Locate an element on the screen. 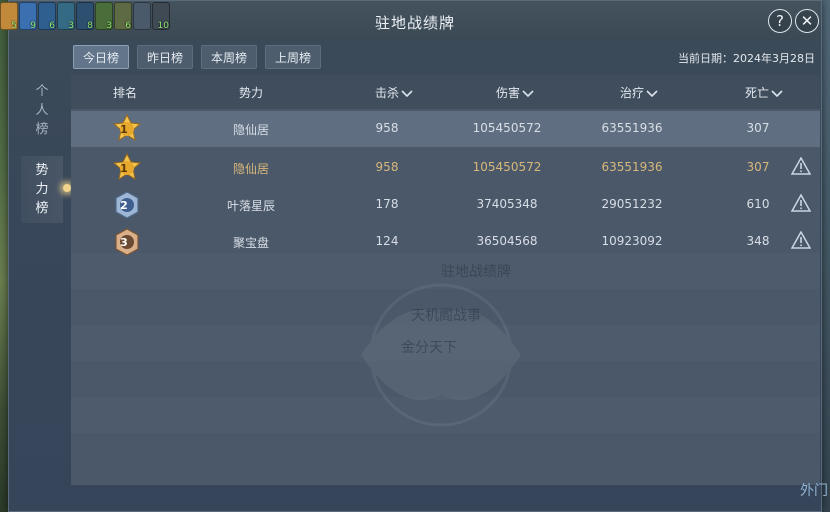 The width and height of the screenshot is (830, 512). side-tabs: 个人榜 势力榜 is located at coordinates (44, 150).